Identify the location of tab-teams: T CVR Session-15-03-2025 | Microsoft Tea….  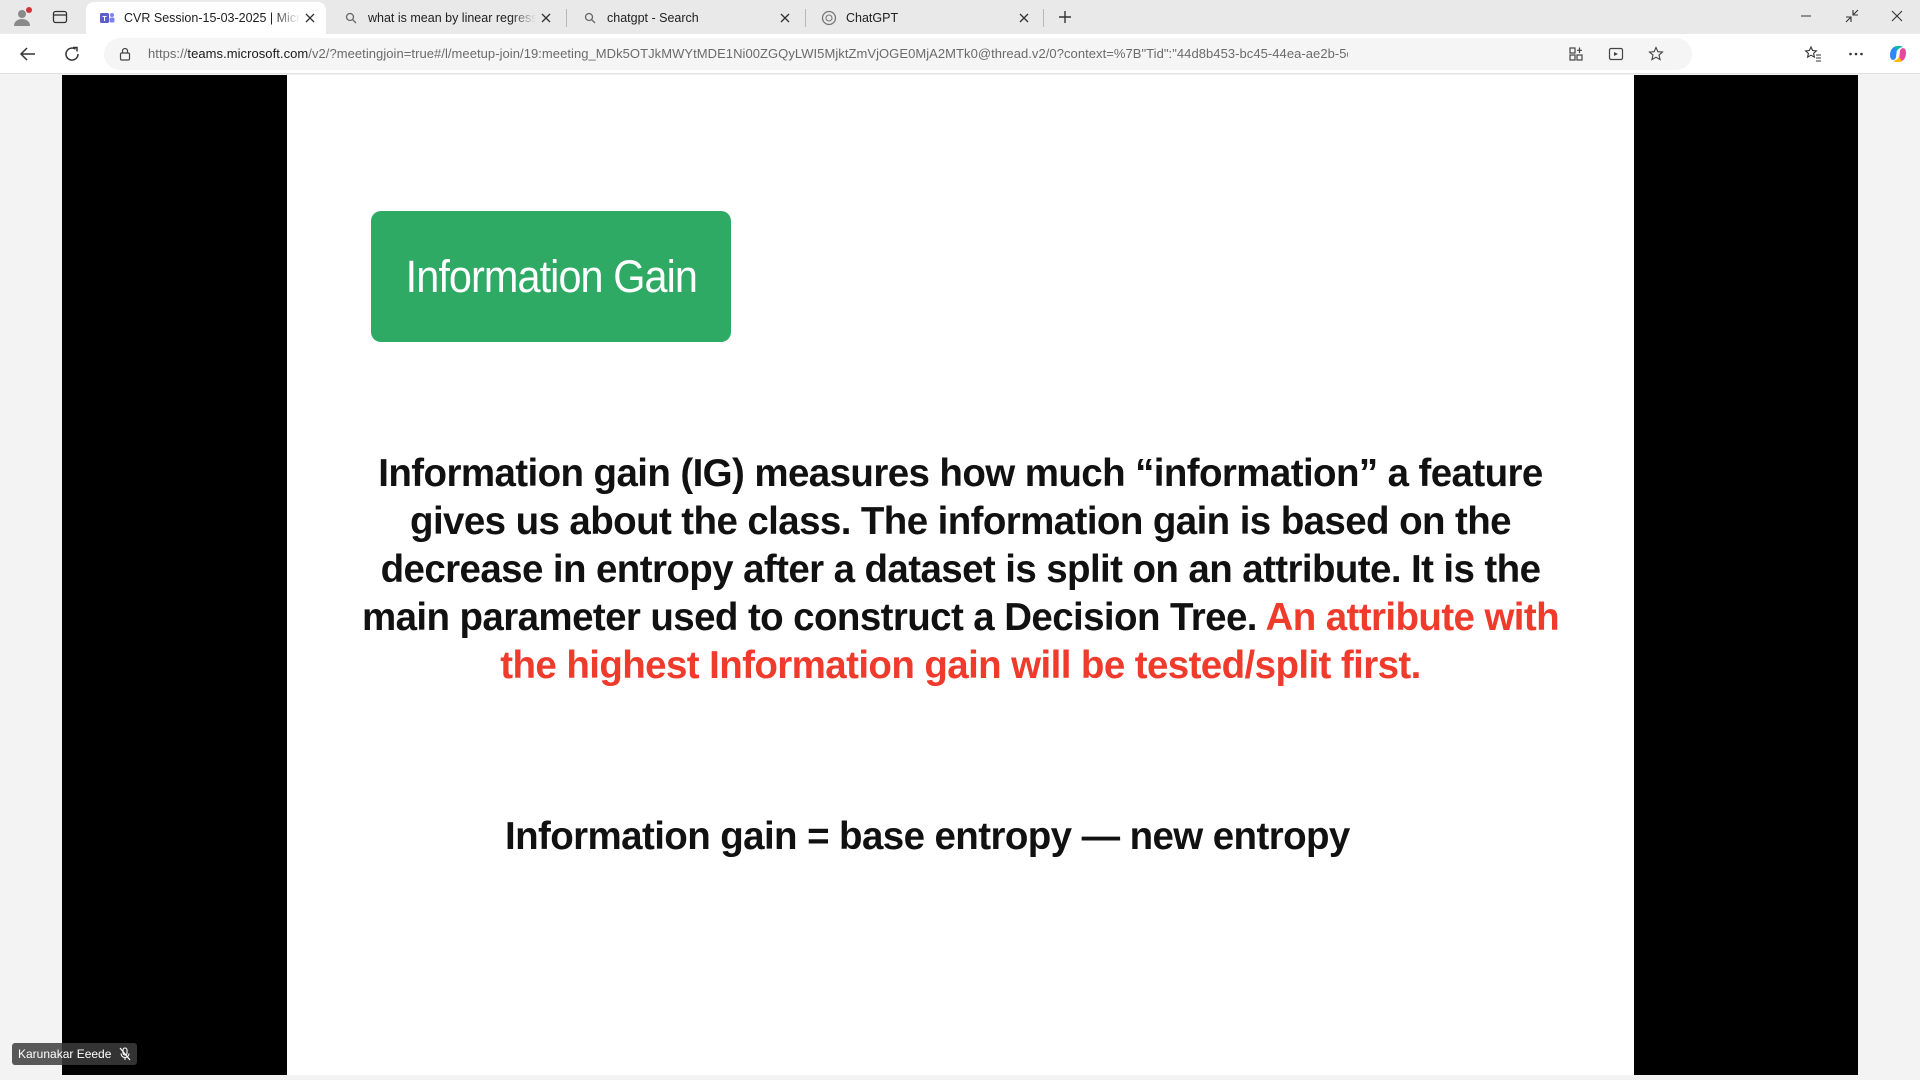
(206, 18).